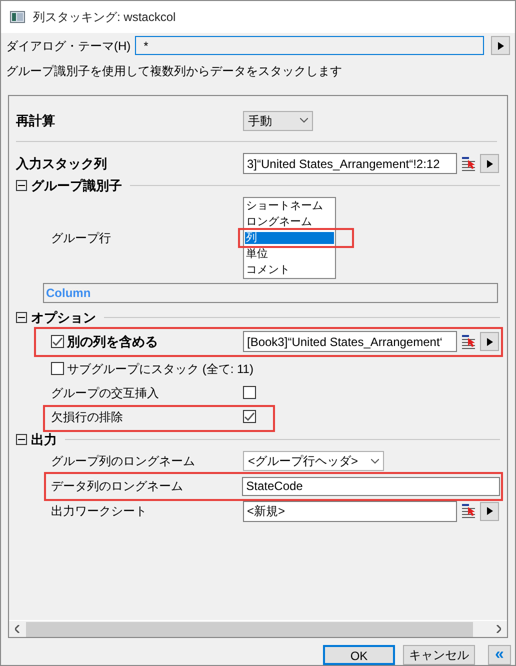 The height and width of the screenshot is (666, 516). Describe the element at coordinates (104, 17) in the screenshot. I see `window-title: 列スタッキング: wstackcol` at that location.